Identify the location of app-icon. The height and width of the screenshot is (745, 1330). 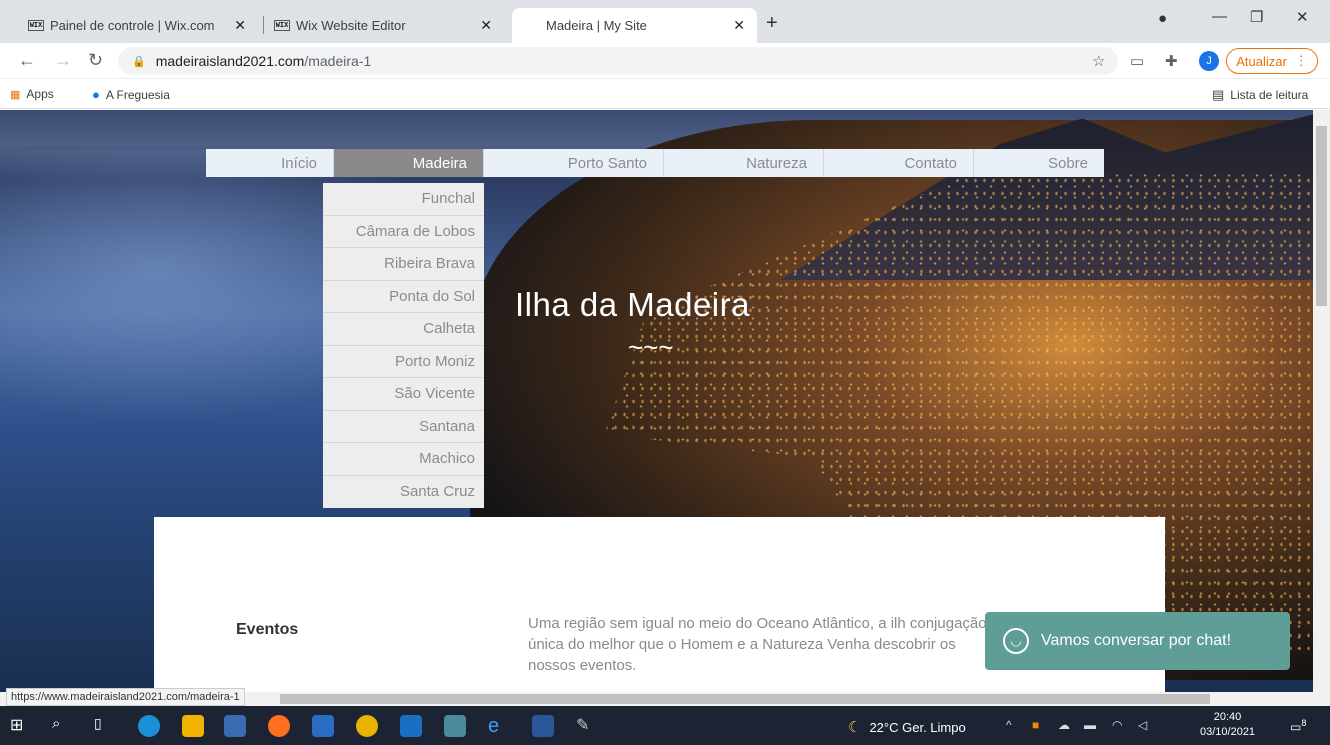
(455, 726).